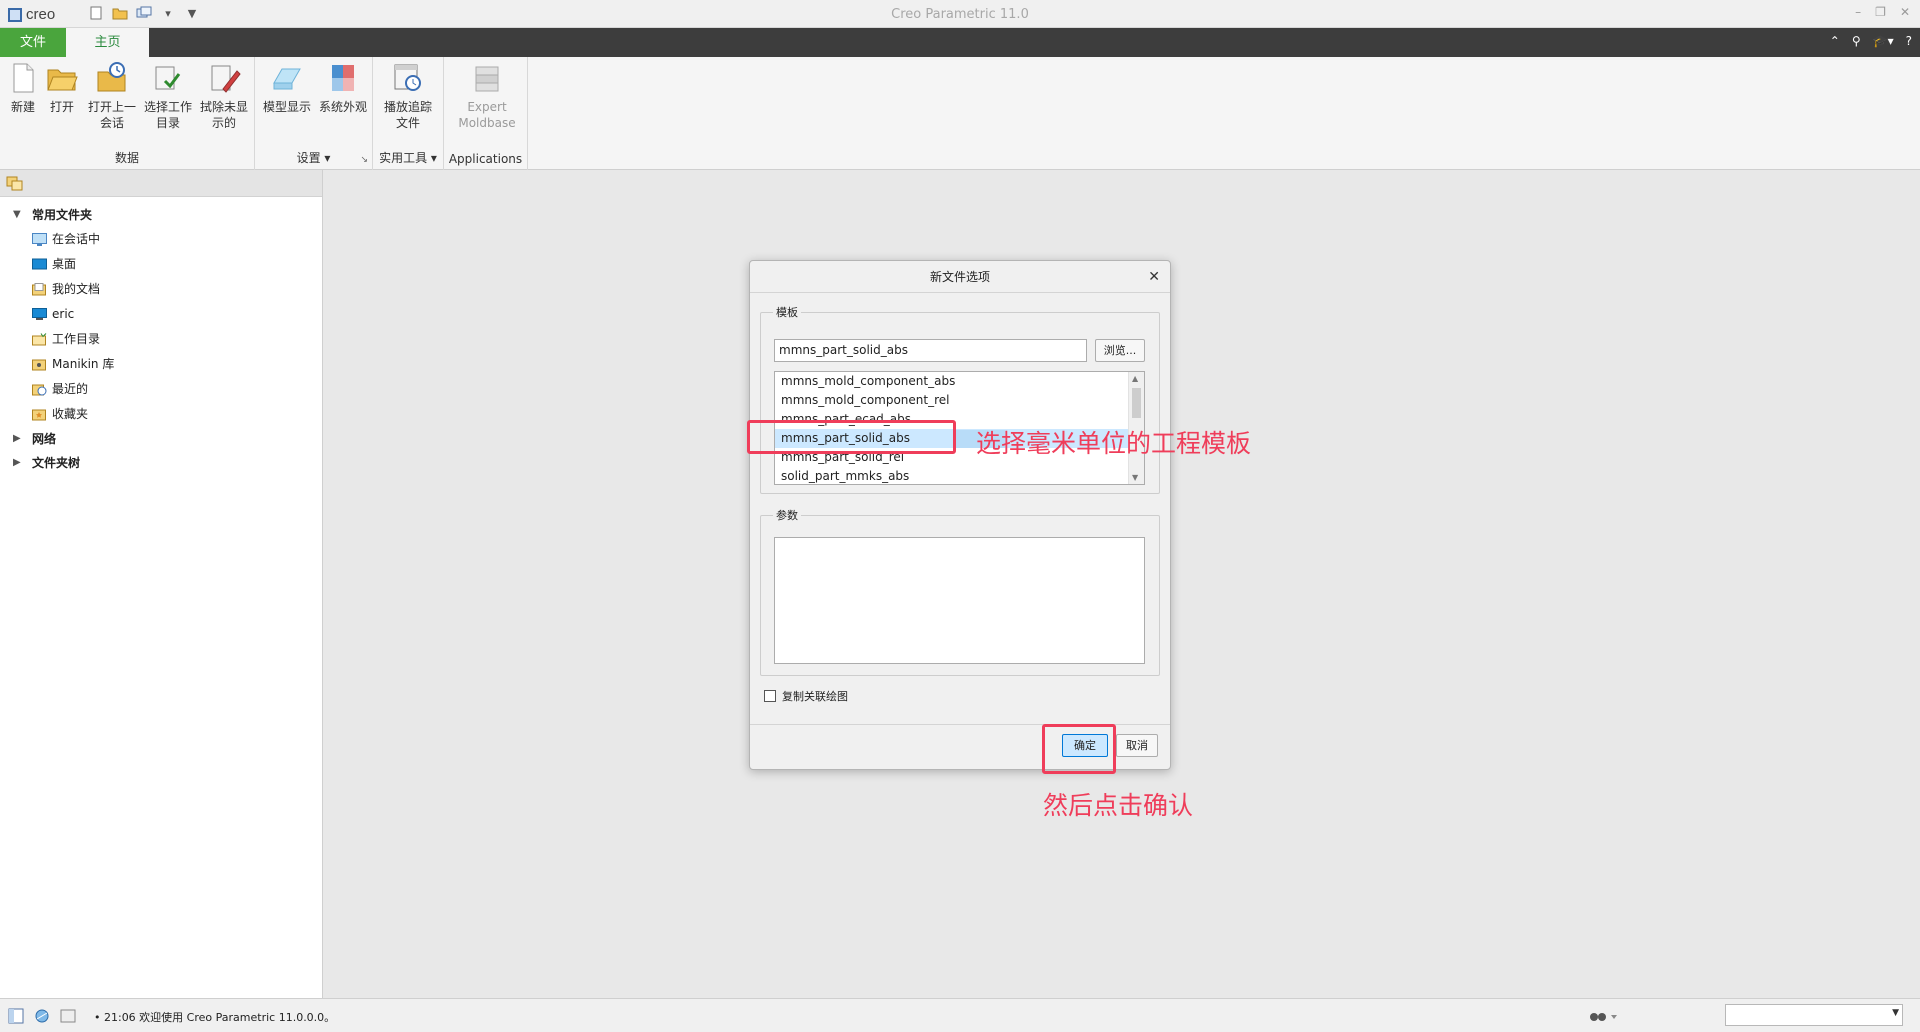 Image resolution: width=1920 pixels, height=1032 pixels. What do you see at coordinates (161, 389) in the screenshot?
I see `nav-item-recent: 最近的` at bounding box center [161, 389].